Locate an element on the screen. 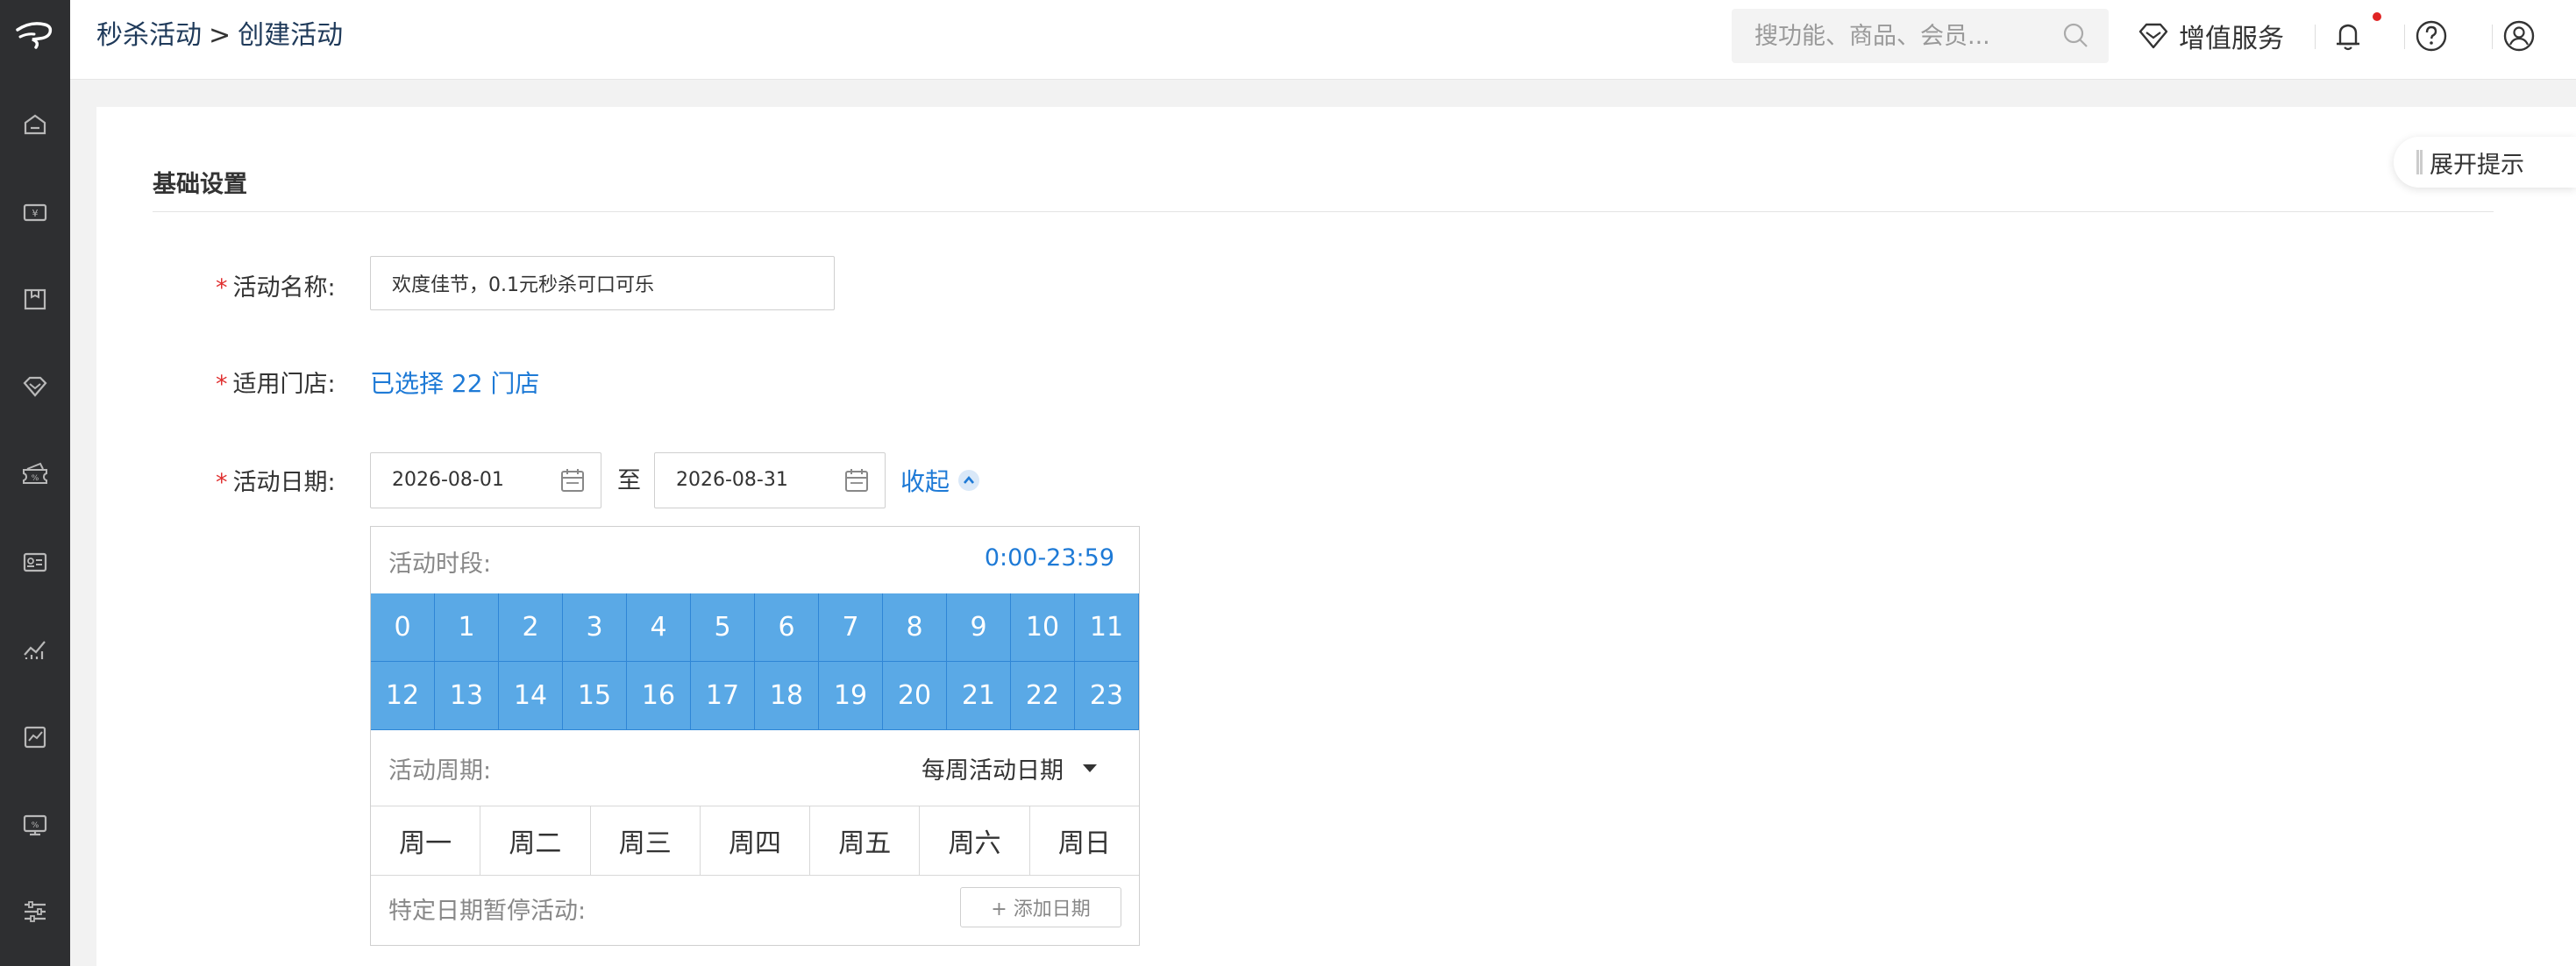 Image resolution: width=2576 pixels, height=966 pixels. search-input is located at coordinates (1901, 36).